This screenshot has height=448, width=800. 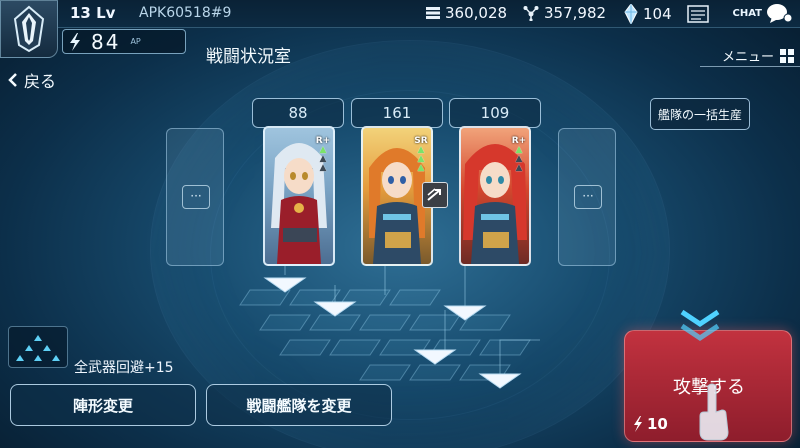 I want to click on crystal-value: 104, so click(x=657, y=14).